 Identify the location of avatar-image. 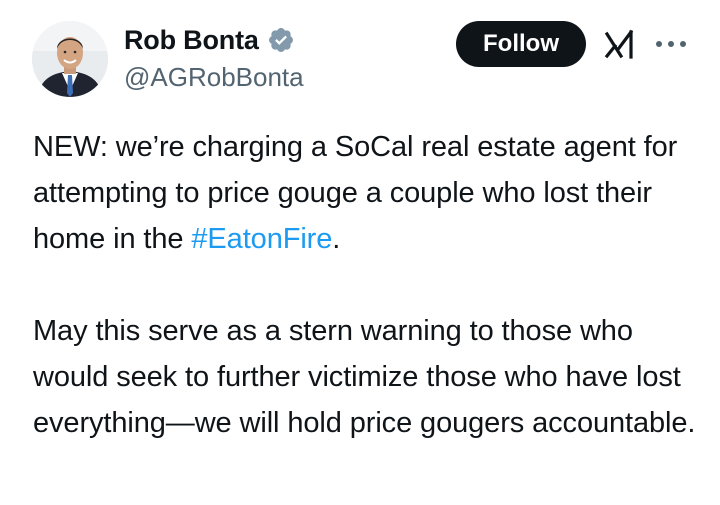
(70, 59).